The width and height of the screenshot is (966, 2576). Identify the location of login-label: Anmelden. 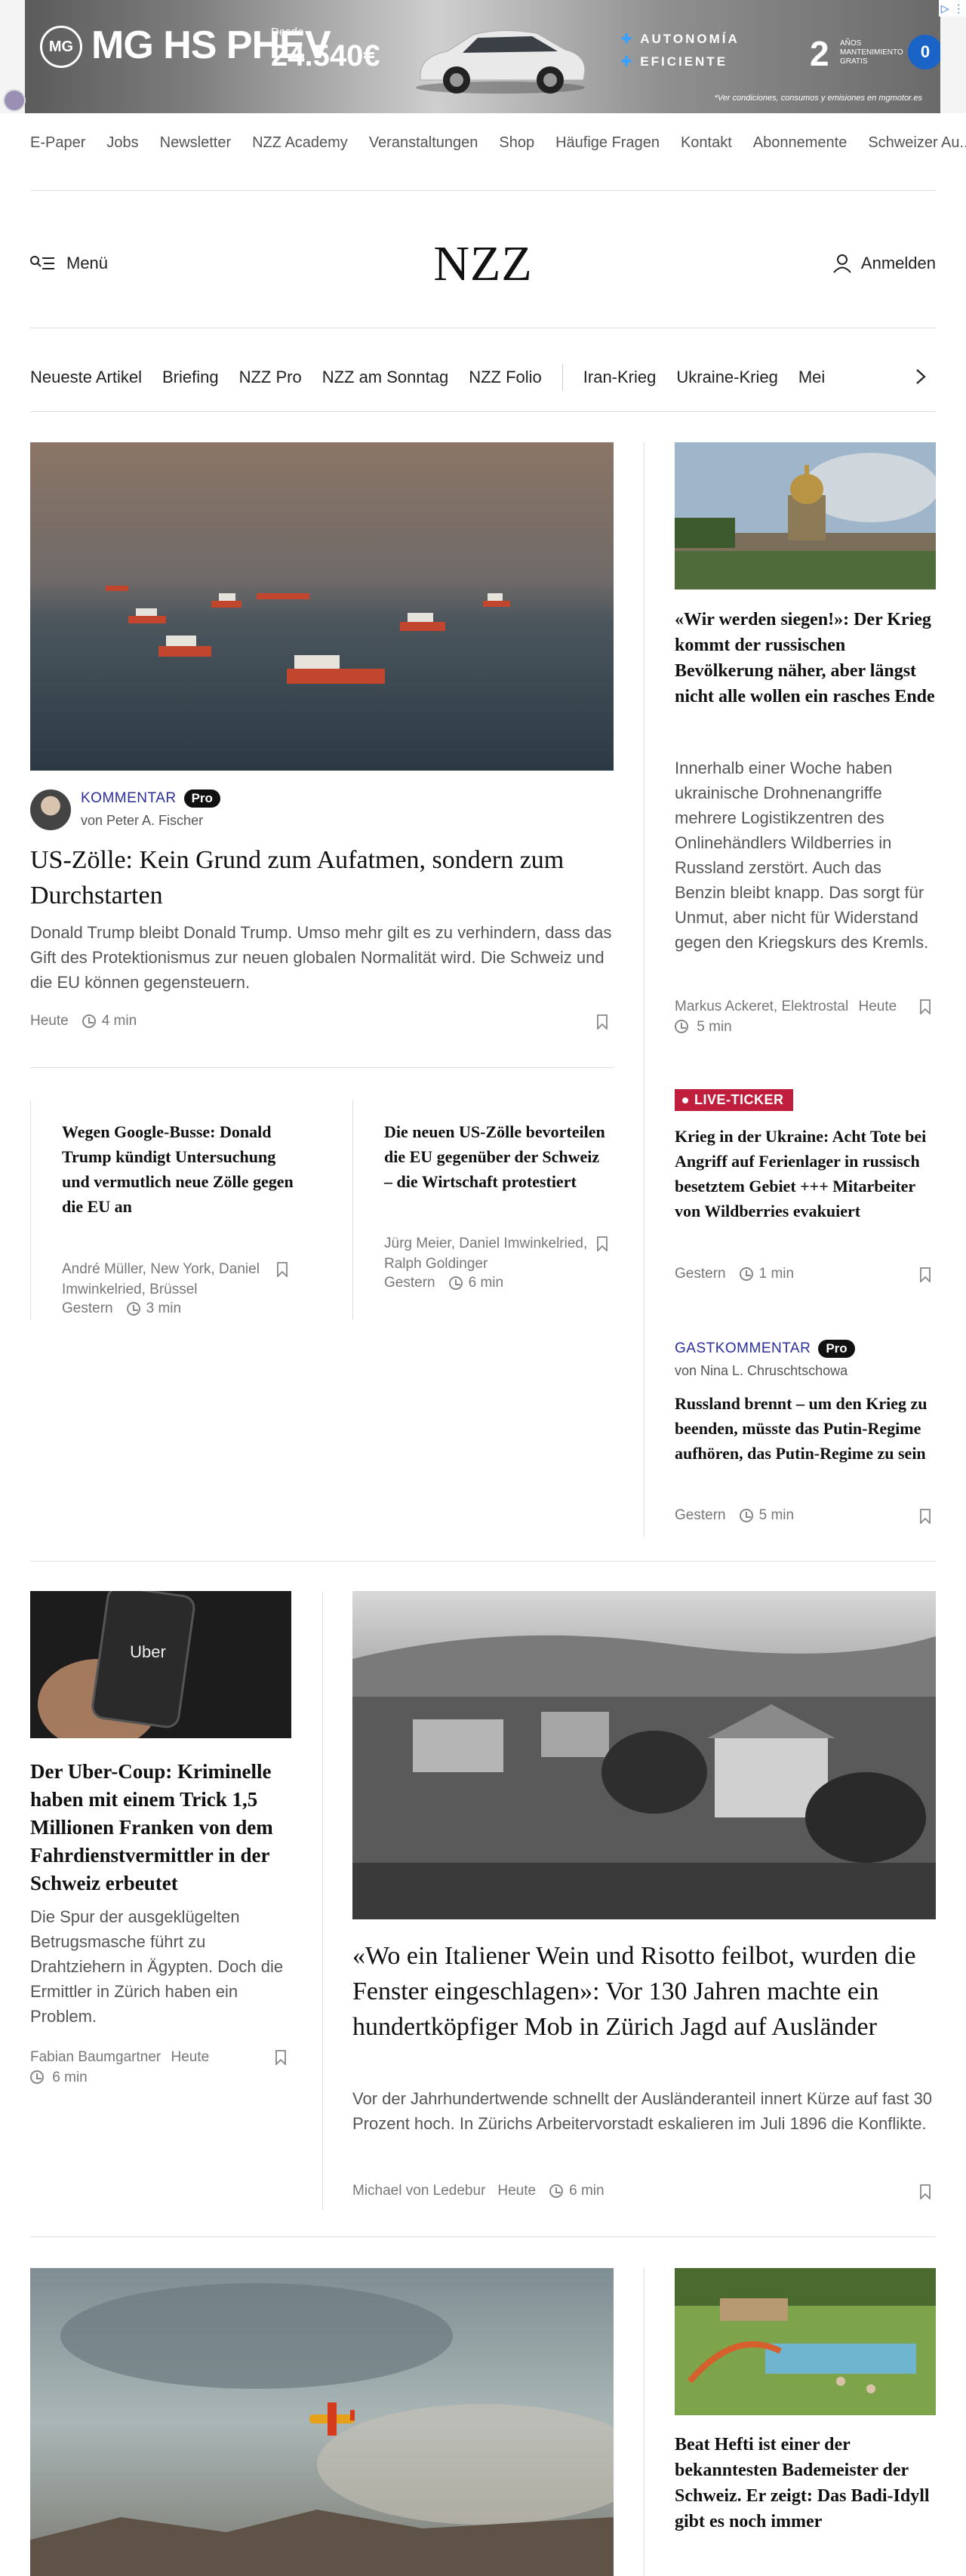
(898, 263).